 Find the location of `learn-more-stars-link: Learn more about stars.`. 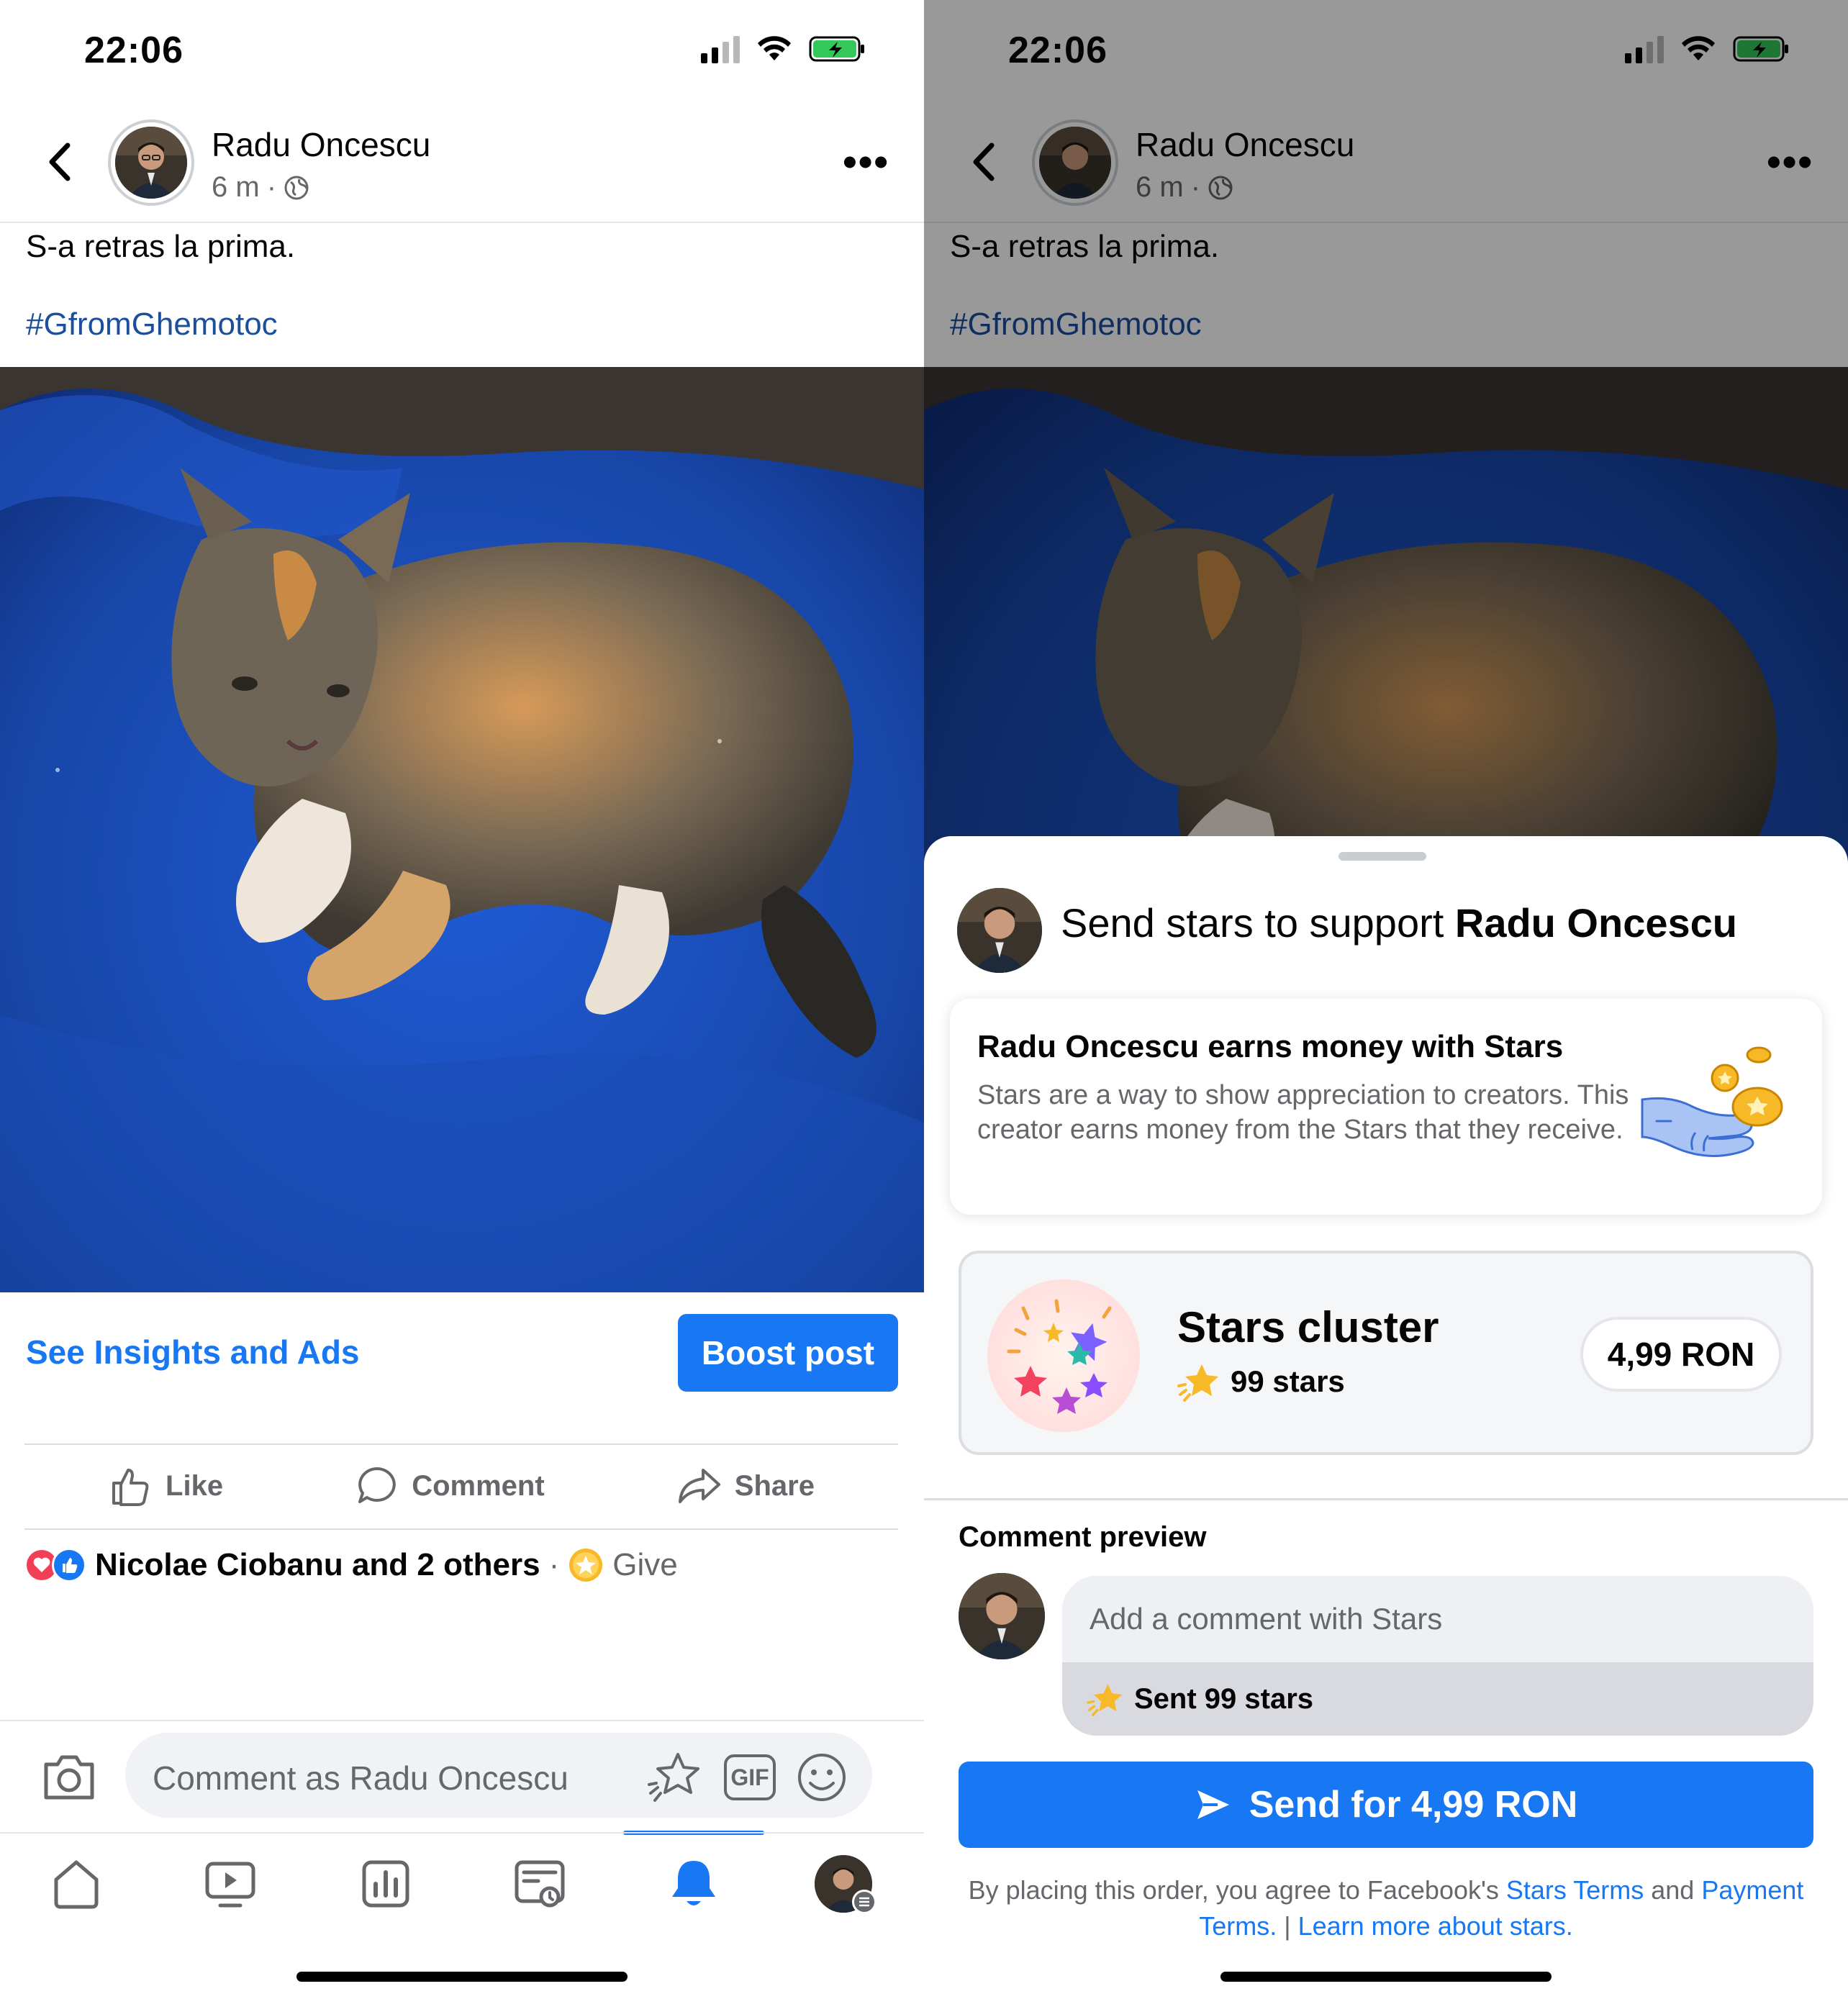

learn-more-stars-link: Learn more about stars. is located at coordinates (1435, 1926).